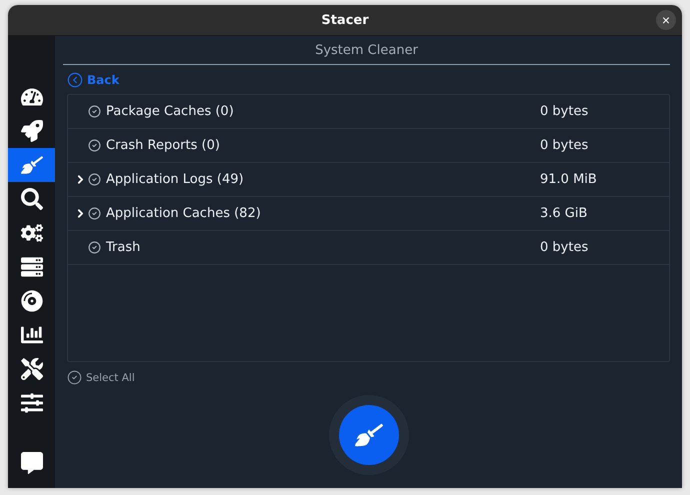 The width and height of the screenshot is (690, 495). I want to click on clean-button, so click(368, 435).